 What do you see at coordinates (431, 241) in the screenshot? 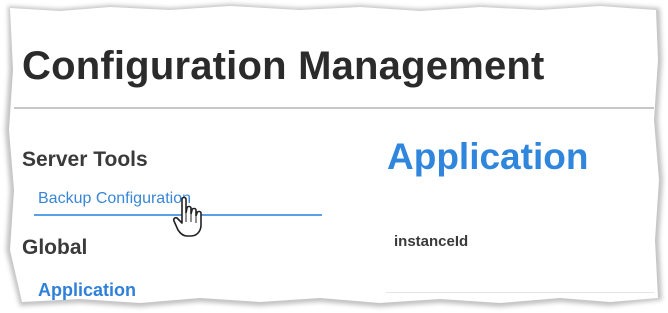
I see `field-label-instanceid: instanceId` at bounding box center [431, 241].